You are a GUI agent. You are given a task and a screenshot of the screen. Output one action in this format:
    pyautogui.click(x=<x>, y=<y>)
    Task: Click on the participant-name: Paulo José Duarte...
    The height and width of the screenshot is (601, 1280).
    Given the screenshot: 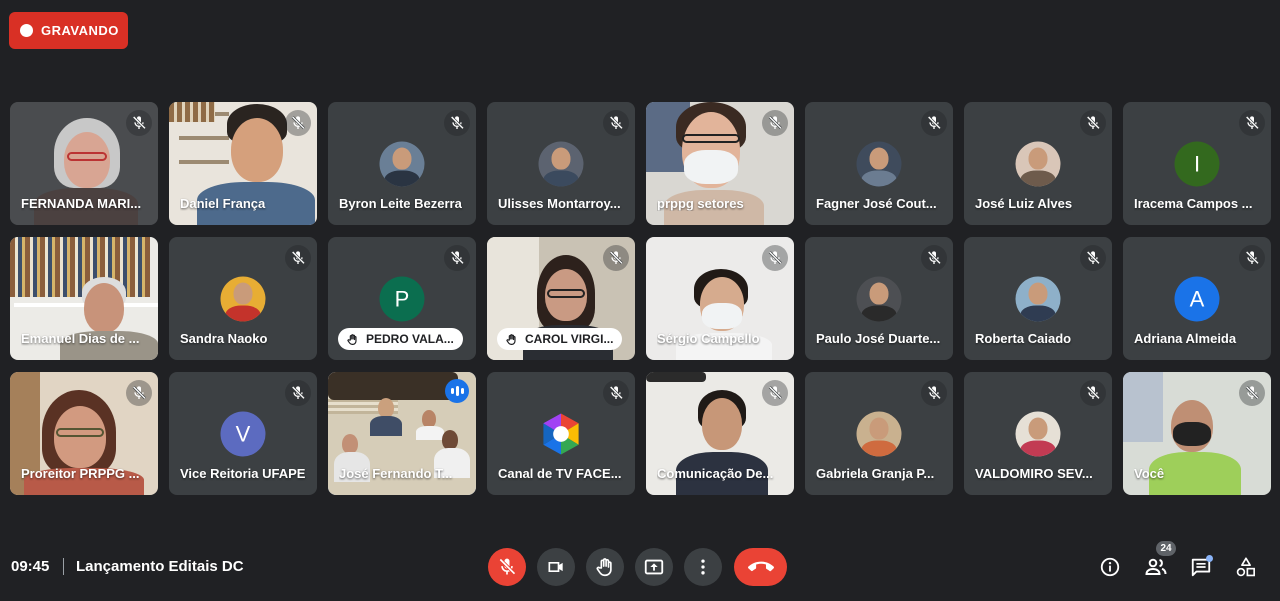 What is the action you would take?
    pyautogui.click(x=878, y=338)
    